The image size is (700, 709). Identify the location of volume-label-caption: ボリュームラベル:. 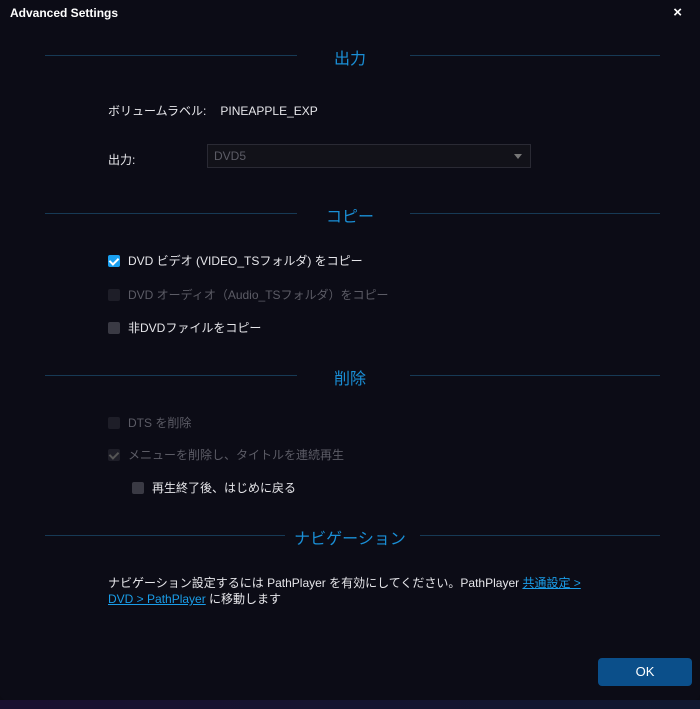
(157, 111).